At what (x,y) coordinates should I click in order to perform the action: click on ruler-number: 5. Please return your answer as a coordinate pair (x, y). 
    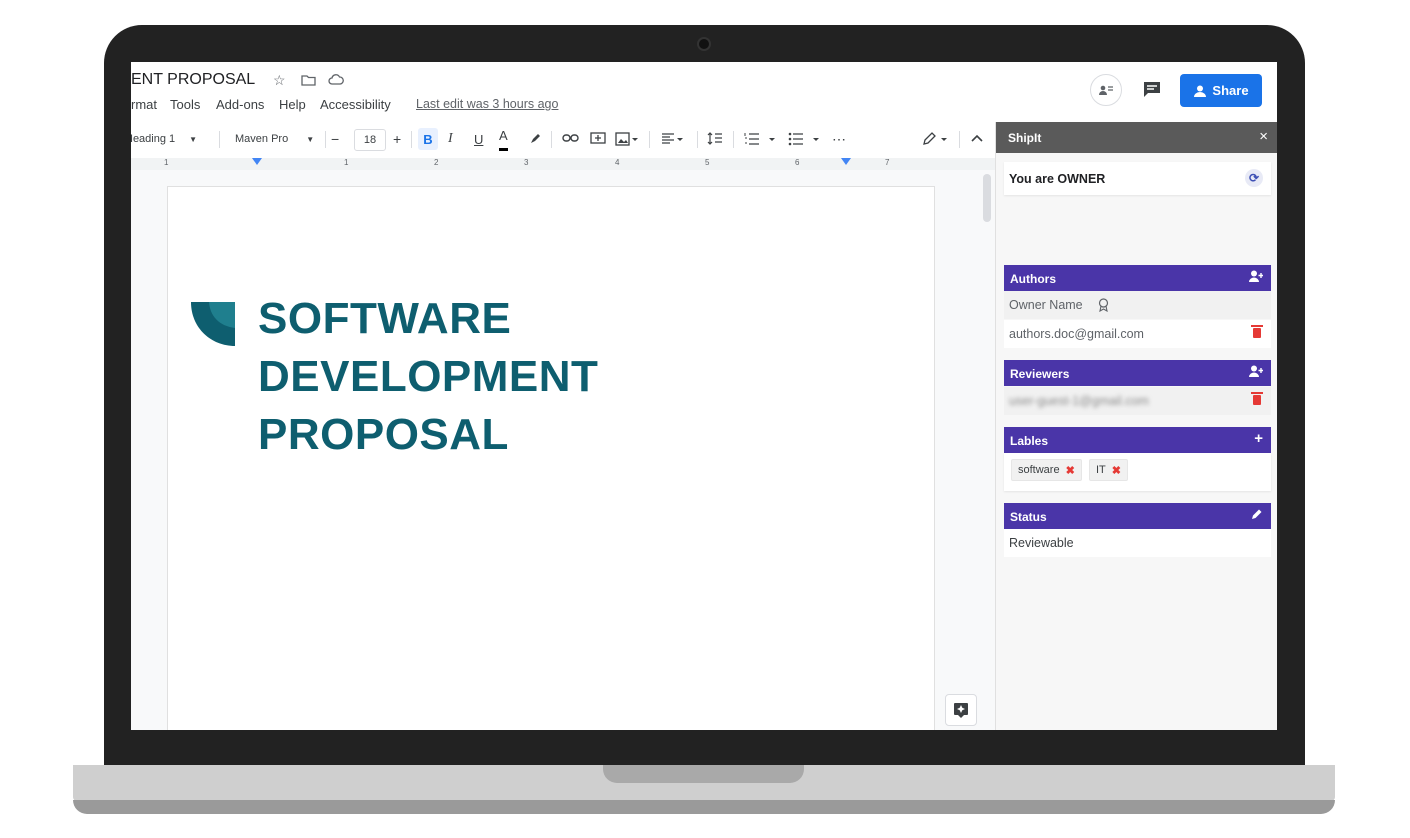
    Looking at the image, I should click on (707, 162).